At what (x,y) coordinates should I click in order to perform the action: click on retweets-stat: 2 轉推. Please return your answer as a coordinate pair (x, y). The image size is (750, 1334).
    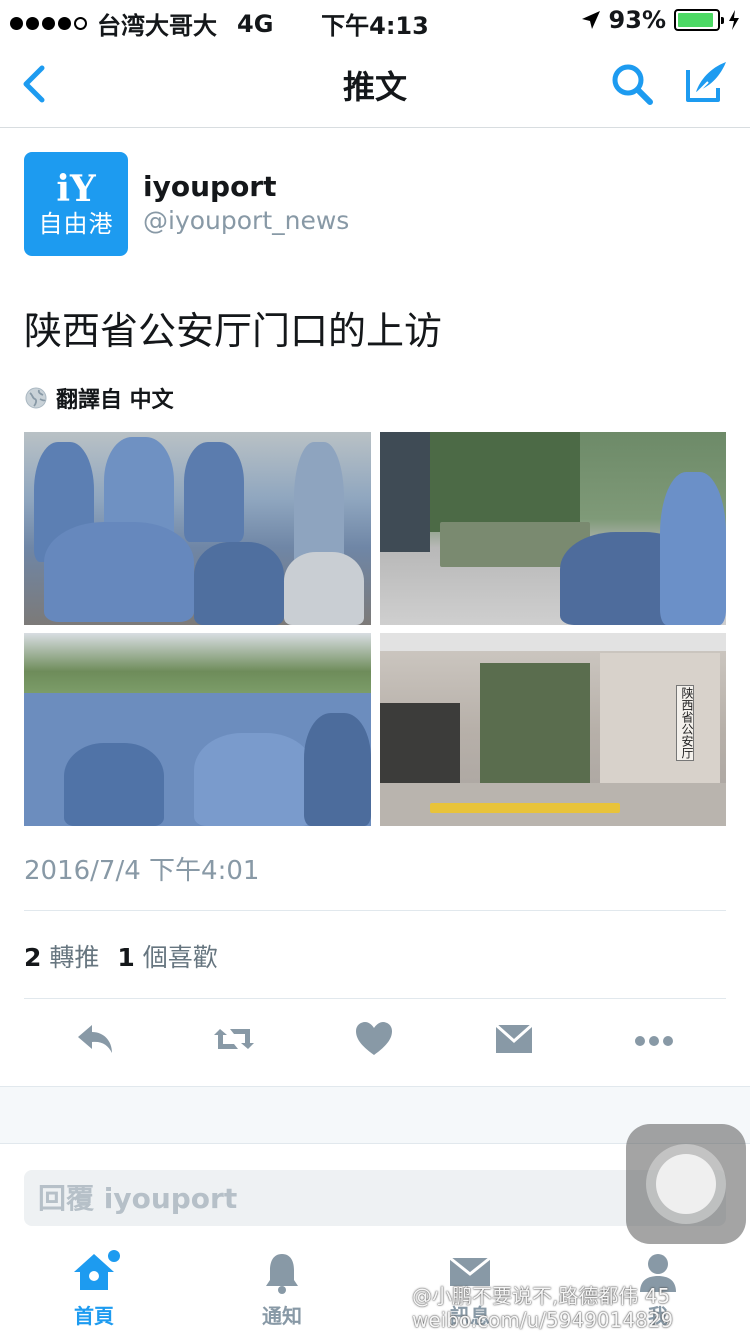
    Looking at the image, I should click on (61, 956).